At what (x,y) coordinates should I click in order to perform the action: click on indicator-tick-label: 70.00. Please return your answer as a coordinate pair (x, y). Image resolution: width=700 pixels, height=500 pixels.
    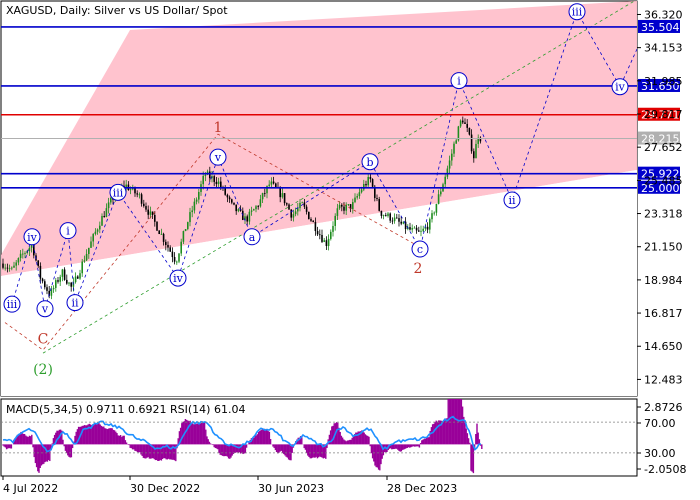
    Looking at the image, I should click on (660, 423).